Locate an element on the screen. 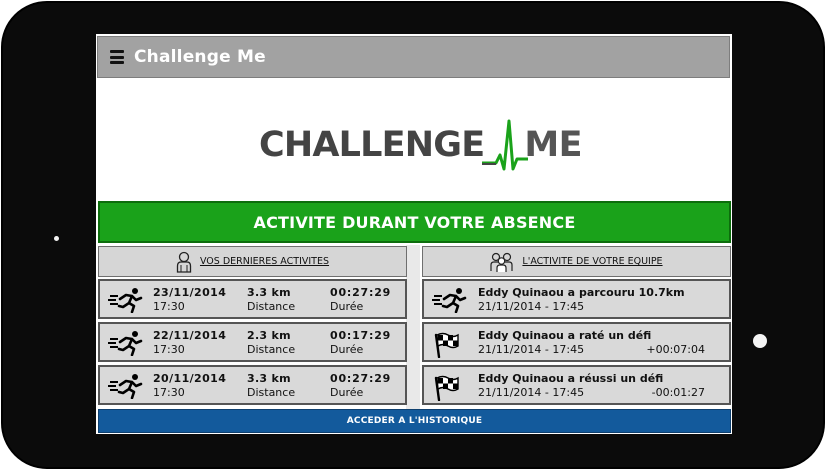 The image size is (826, 470). activity-banner: ACTIVITE DURANT VOTRE ABSENCE is located at coordinates (414, 222).